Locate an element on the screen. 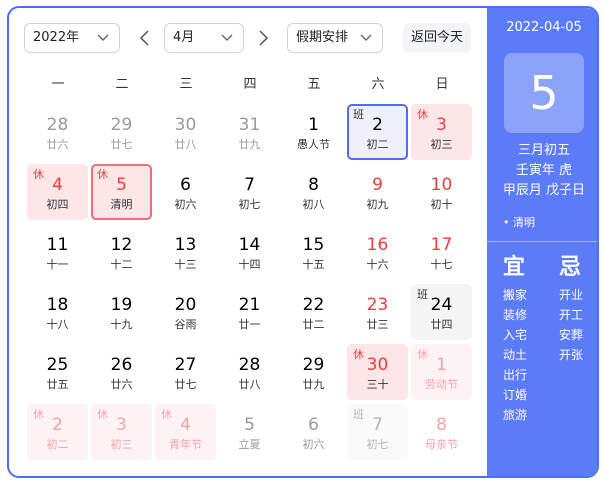  day-cell: 29 廿九 is located at coordinates (313, 372).